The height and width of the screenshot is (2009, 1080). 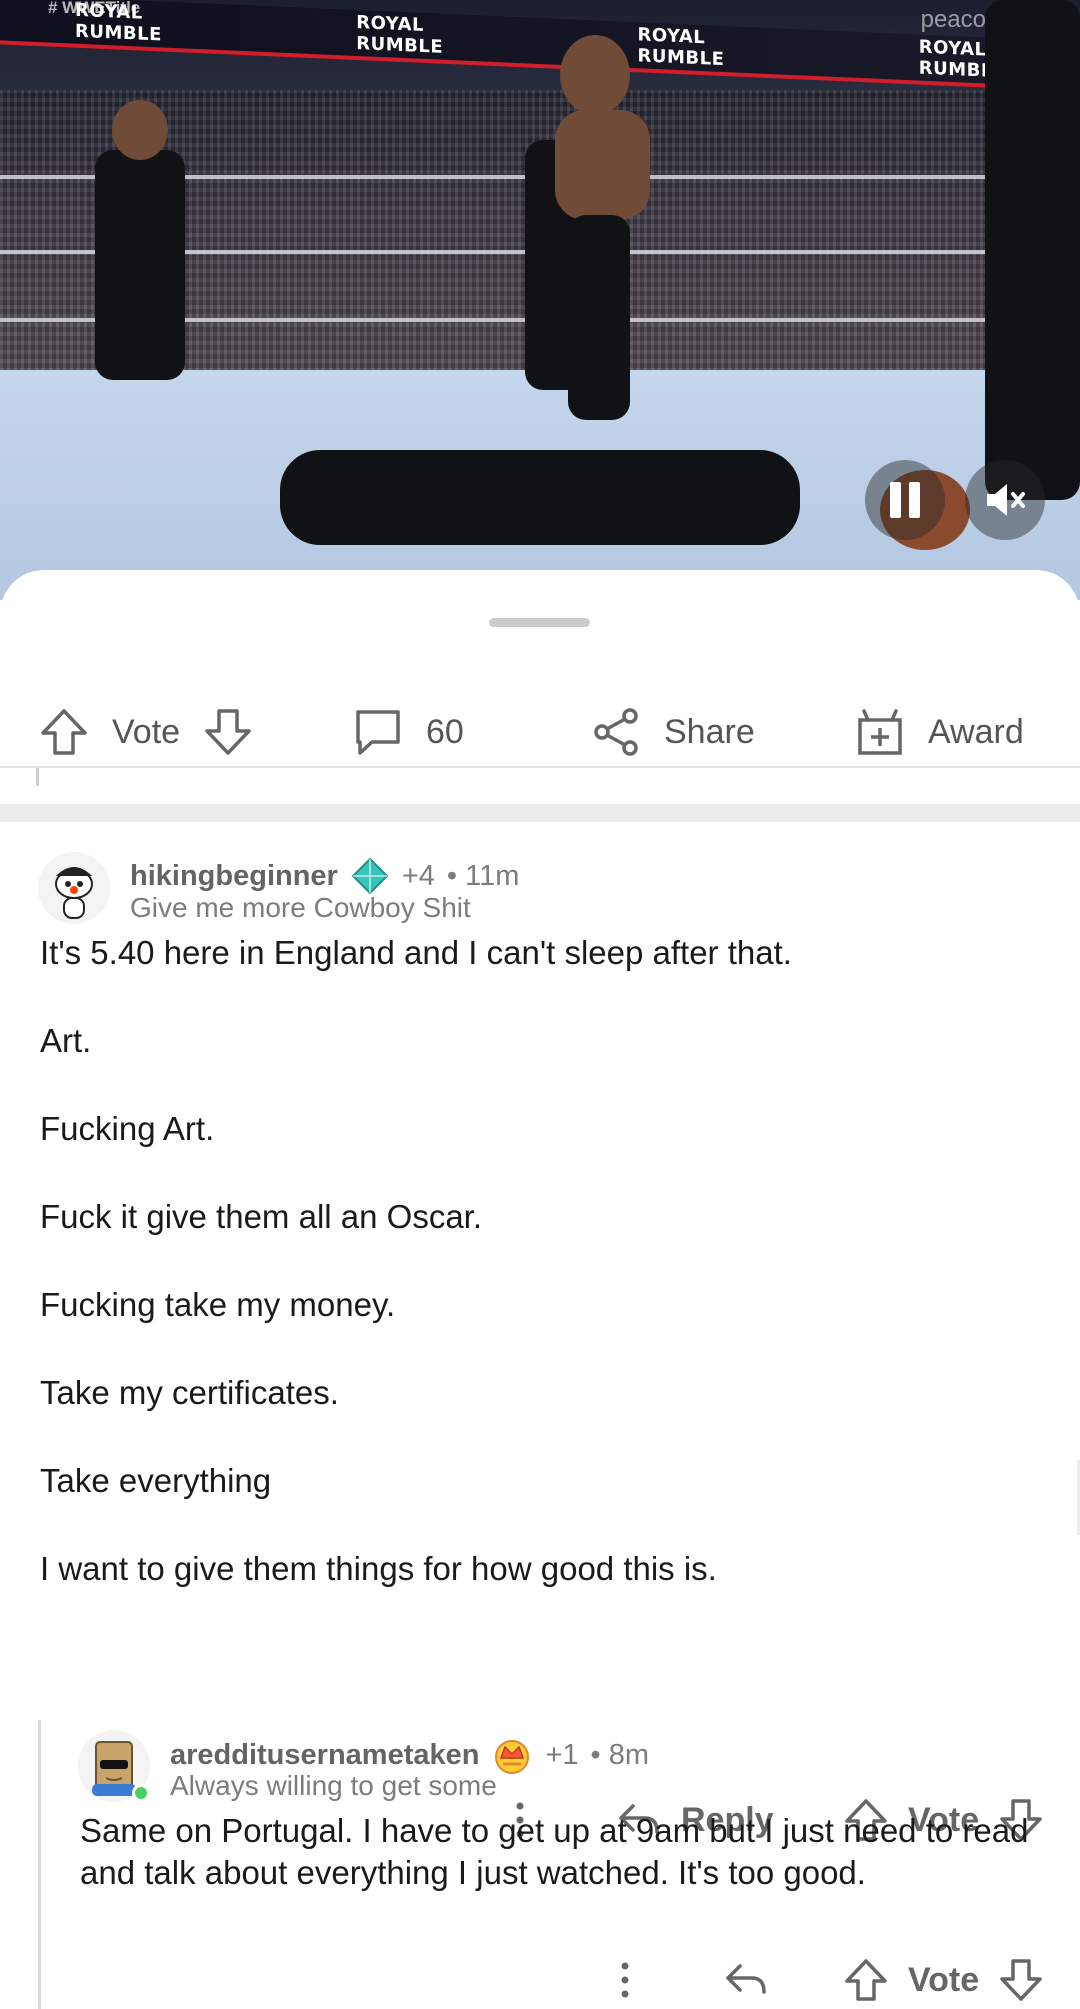 I want to click on comment-vote-label: Vote, so click(x=944, y=1979).